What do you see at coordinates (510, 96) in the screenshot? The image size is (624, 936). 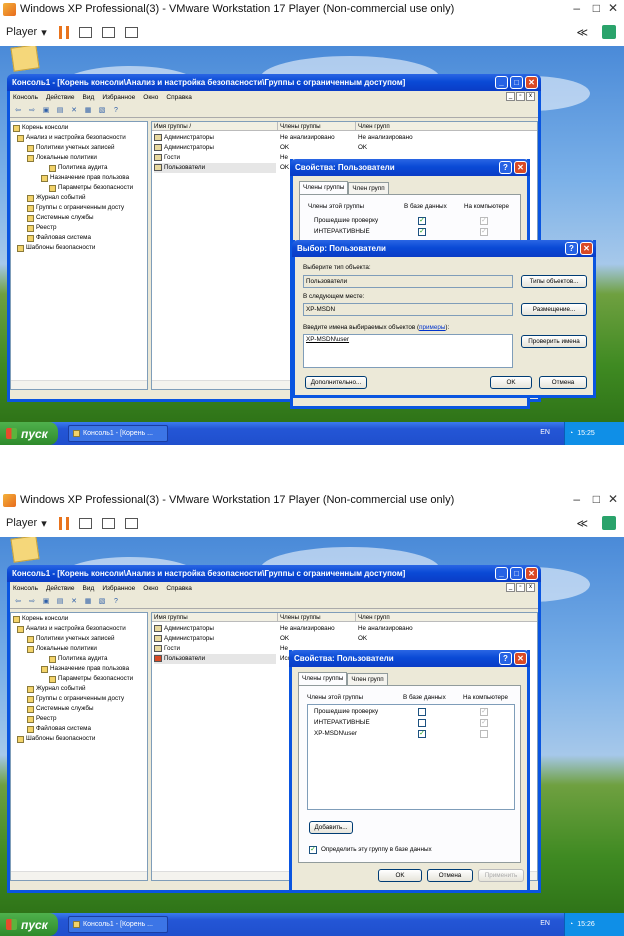 I see `child-minimize-button: _` at bounding box center [510, 96].